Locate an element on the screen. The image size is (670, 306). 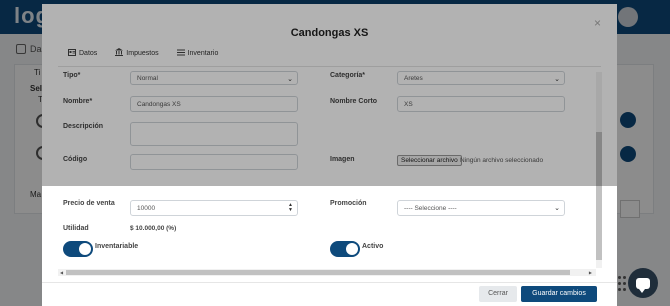
codigo-label: Código is located at coordinates (75, 159).